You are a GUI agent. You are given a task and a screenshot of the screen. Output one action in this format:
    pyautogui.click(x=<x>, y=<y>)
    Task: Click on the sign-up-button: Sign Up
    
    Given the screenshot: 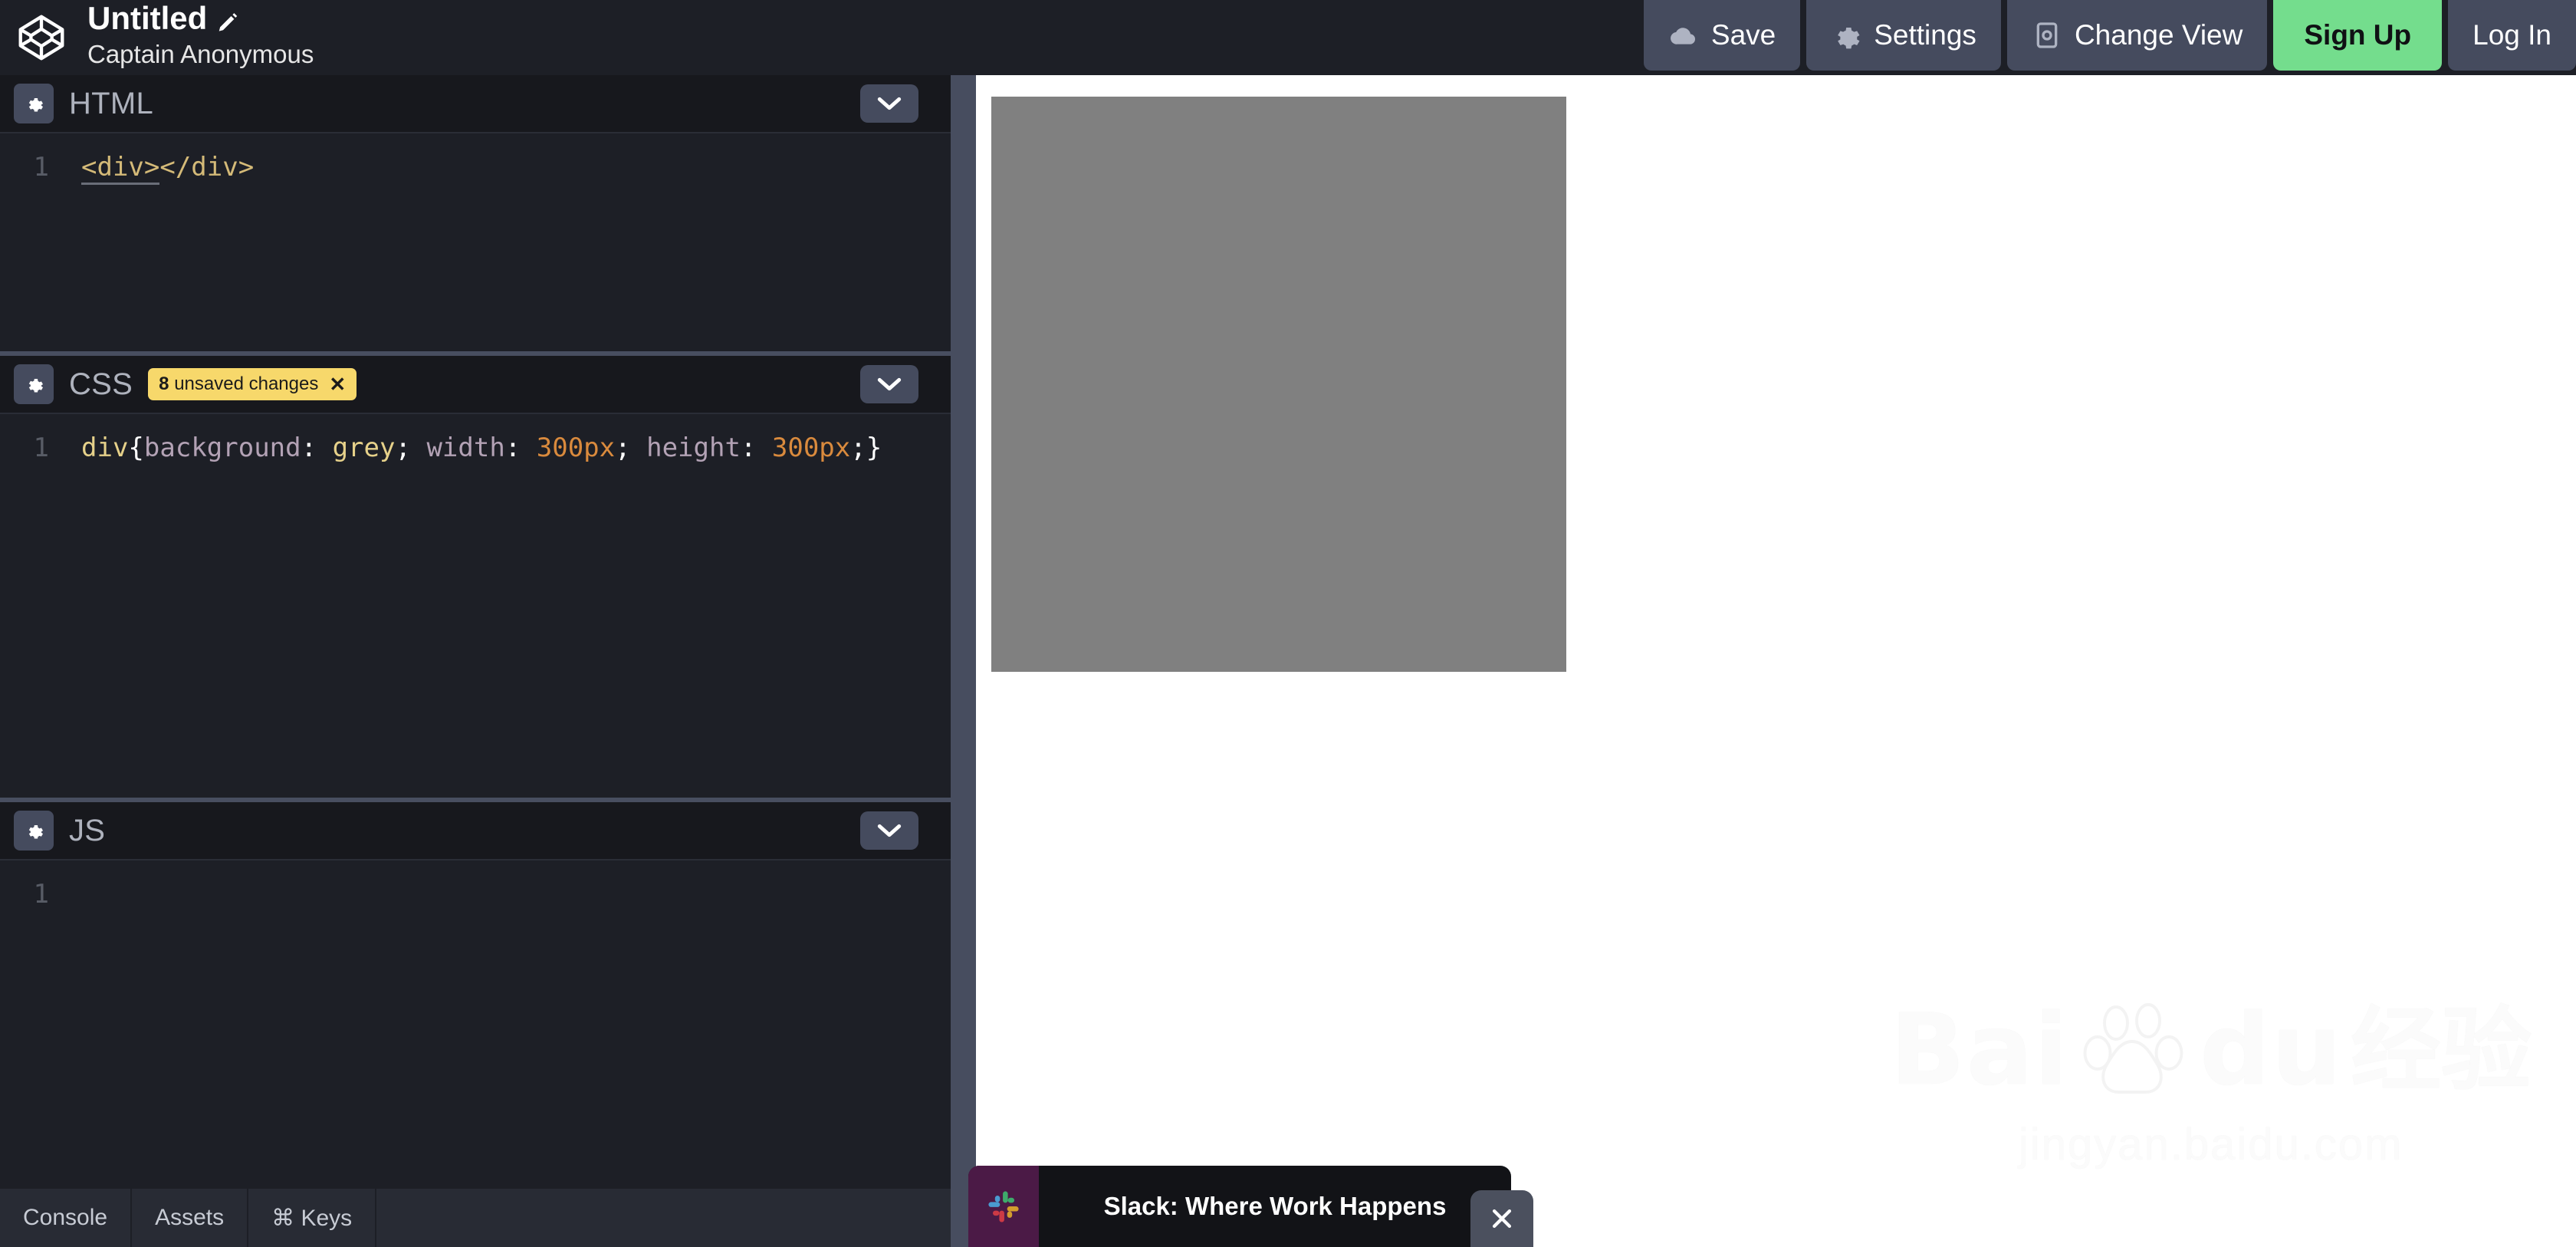 What is the action you would take?
    pyautogui.click(x=2358, y=36)
    